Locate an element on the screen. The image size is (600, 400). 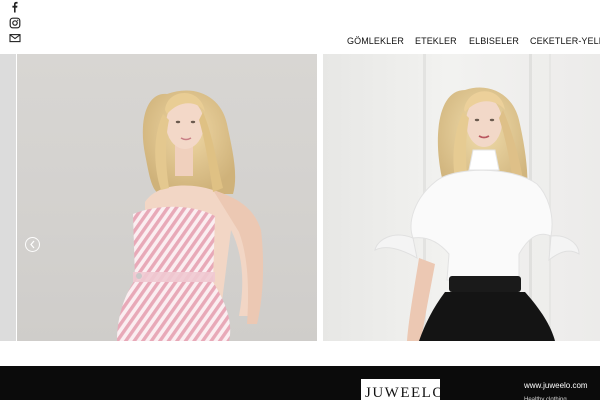
site-footer: JUWEELO www.juweelo.com Healthy clothing is located at coordinates (300, 383).